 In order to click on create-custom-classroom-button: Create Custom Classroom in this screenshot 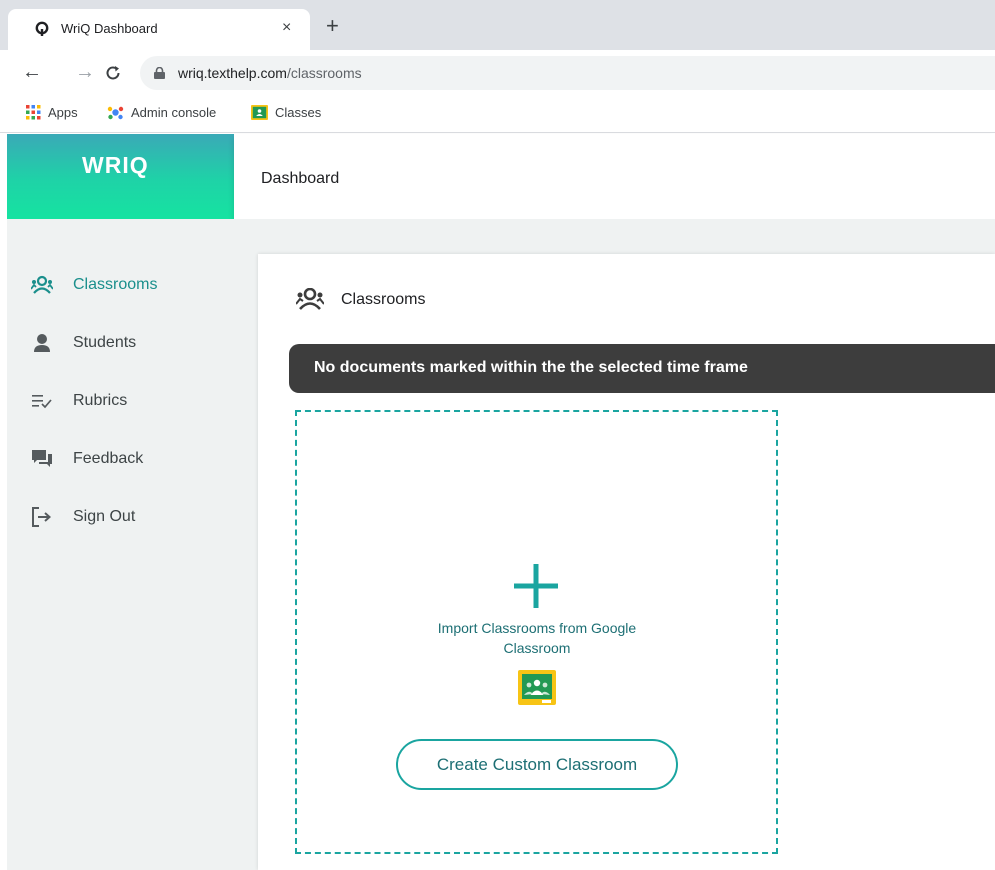, I will do `click(537, 764)`.